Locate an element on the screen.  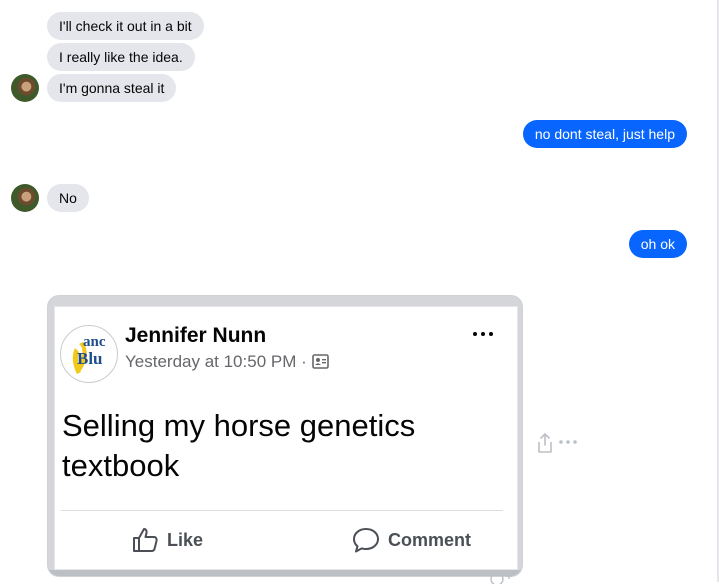
ribbon-logo-icon: anc Blu is located at coordinates (89, 354).